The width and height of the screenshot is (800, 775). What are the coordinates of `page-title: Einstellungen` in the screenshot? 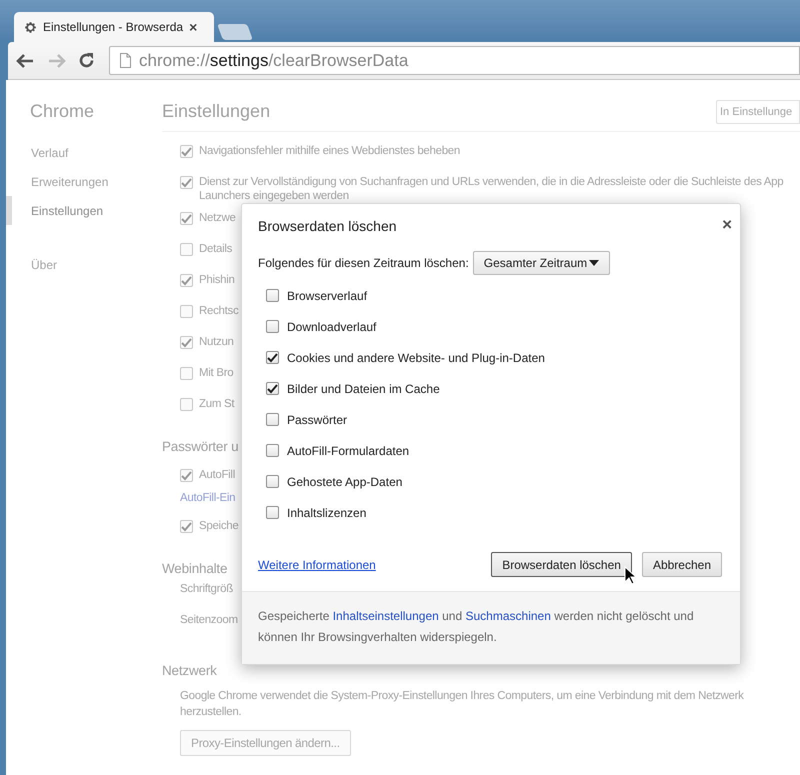 It's located at (216, 111).